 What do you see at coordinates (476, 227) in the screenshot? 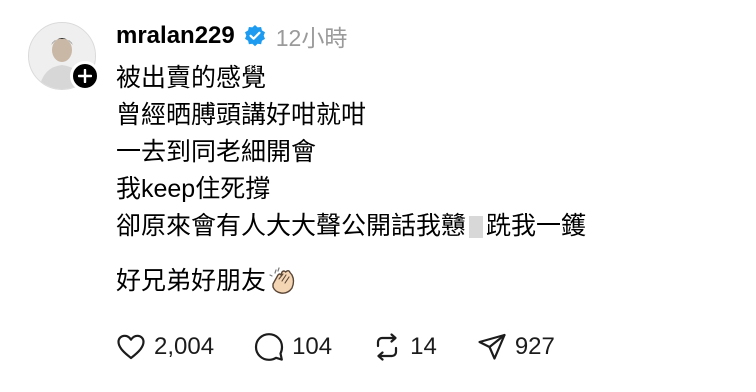
I see `redacted-character` at bounding box center [476, 227].